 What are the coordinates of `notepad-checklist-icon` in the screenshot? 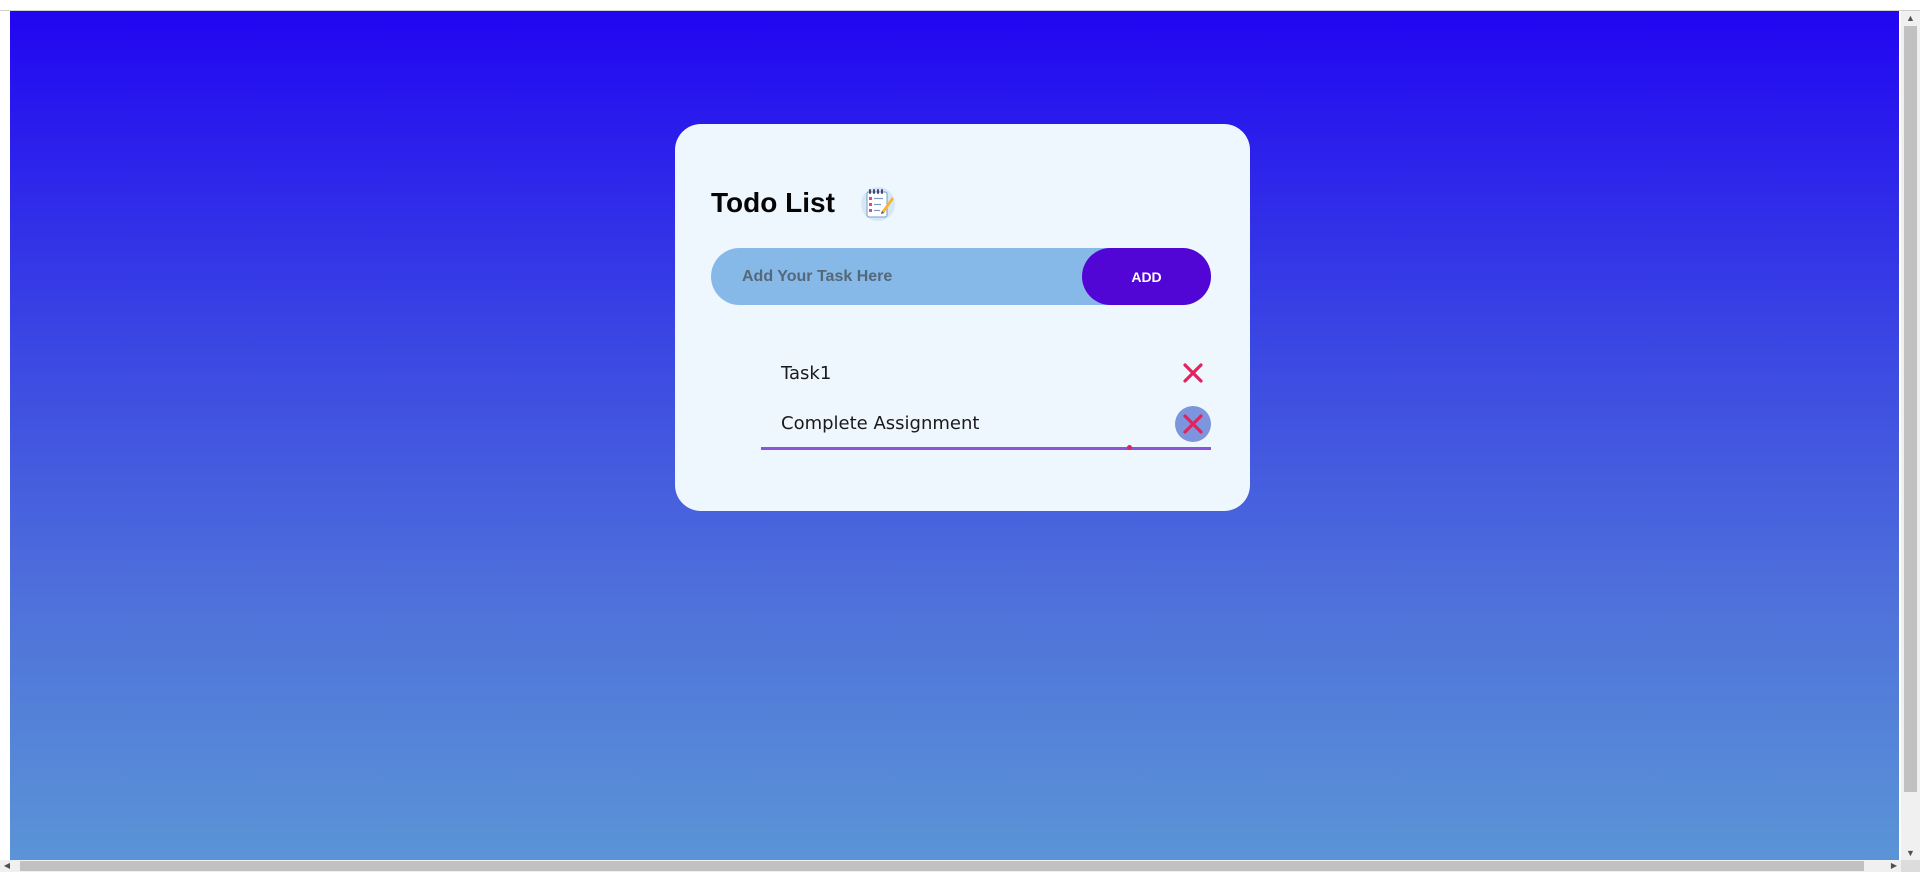 It's located at (878, 203).